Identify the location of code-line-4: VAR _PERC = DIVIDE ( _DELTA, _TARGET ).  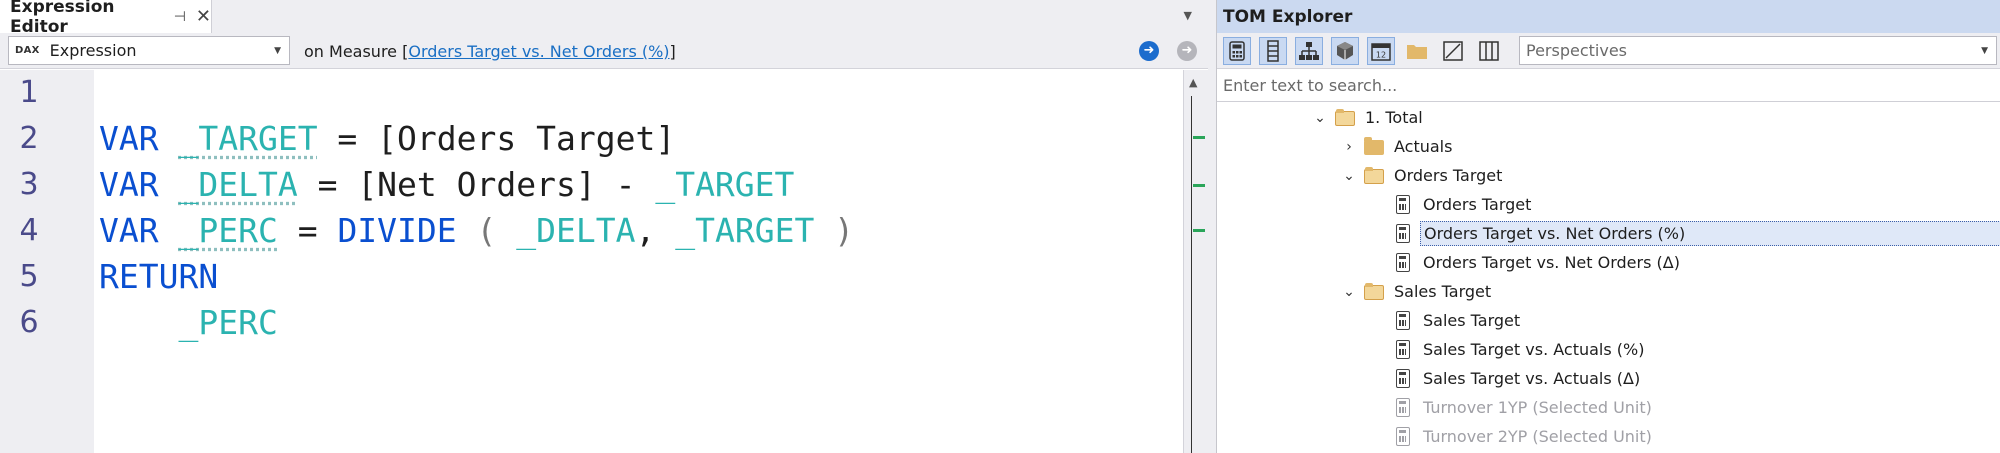
(476, 231).